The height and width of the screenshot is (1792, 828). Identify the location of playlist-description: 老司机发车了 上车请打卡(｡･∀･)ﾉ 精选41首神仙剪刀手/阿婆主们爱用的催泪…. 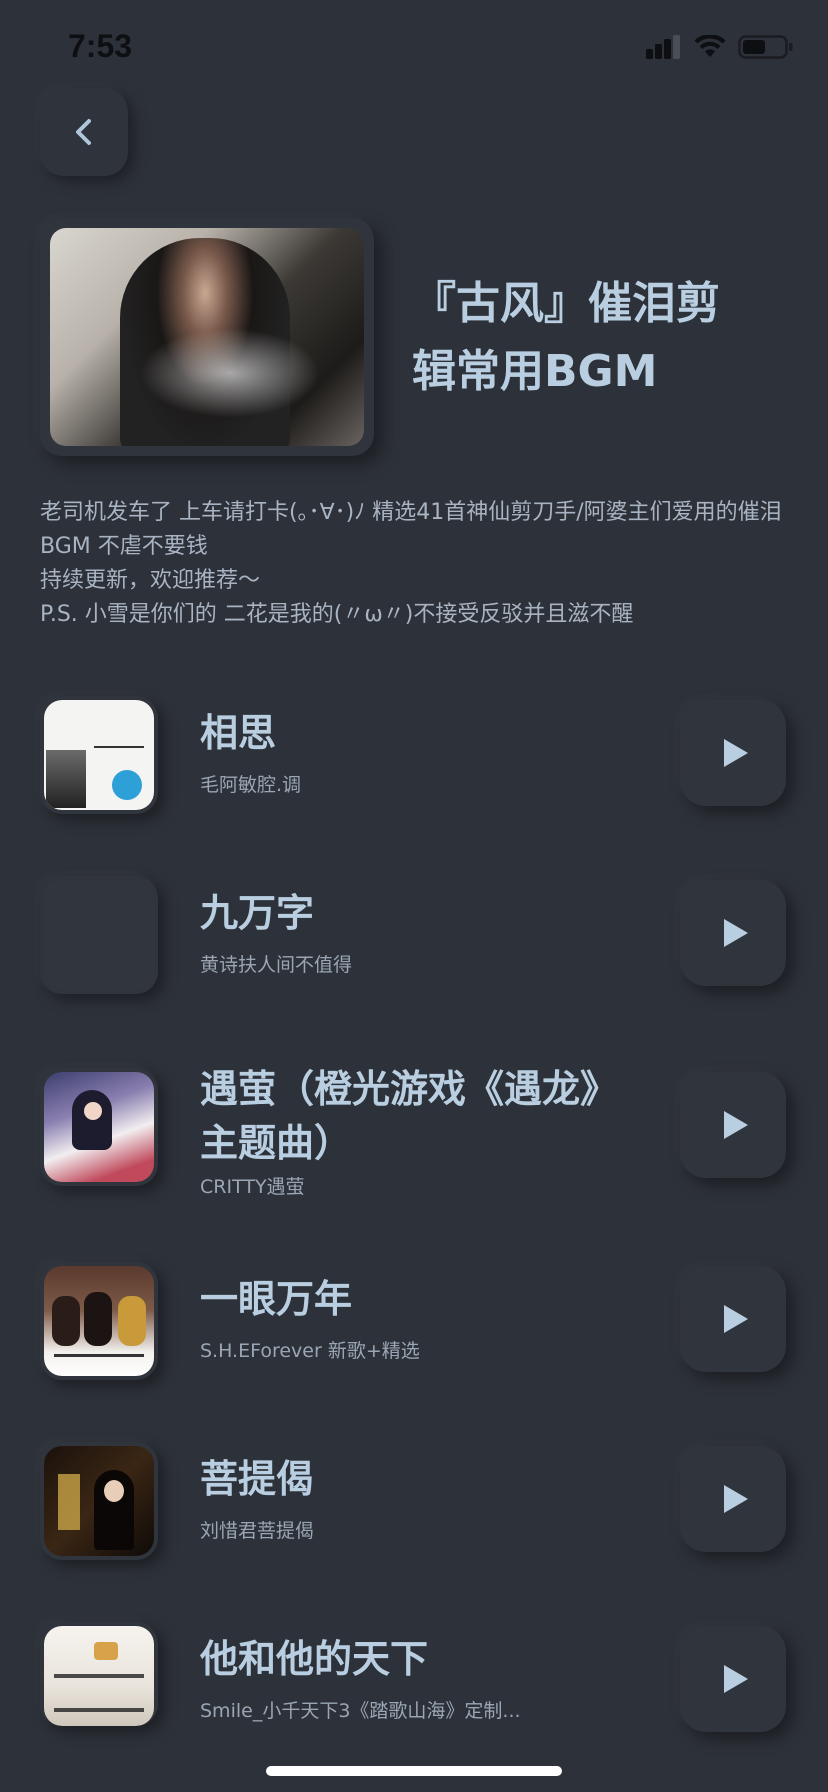
(411, 563).